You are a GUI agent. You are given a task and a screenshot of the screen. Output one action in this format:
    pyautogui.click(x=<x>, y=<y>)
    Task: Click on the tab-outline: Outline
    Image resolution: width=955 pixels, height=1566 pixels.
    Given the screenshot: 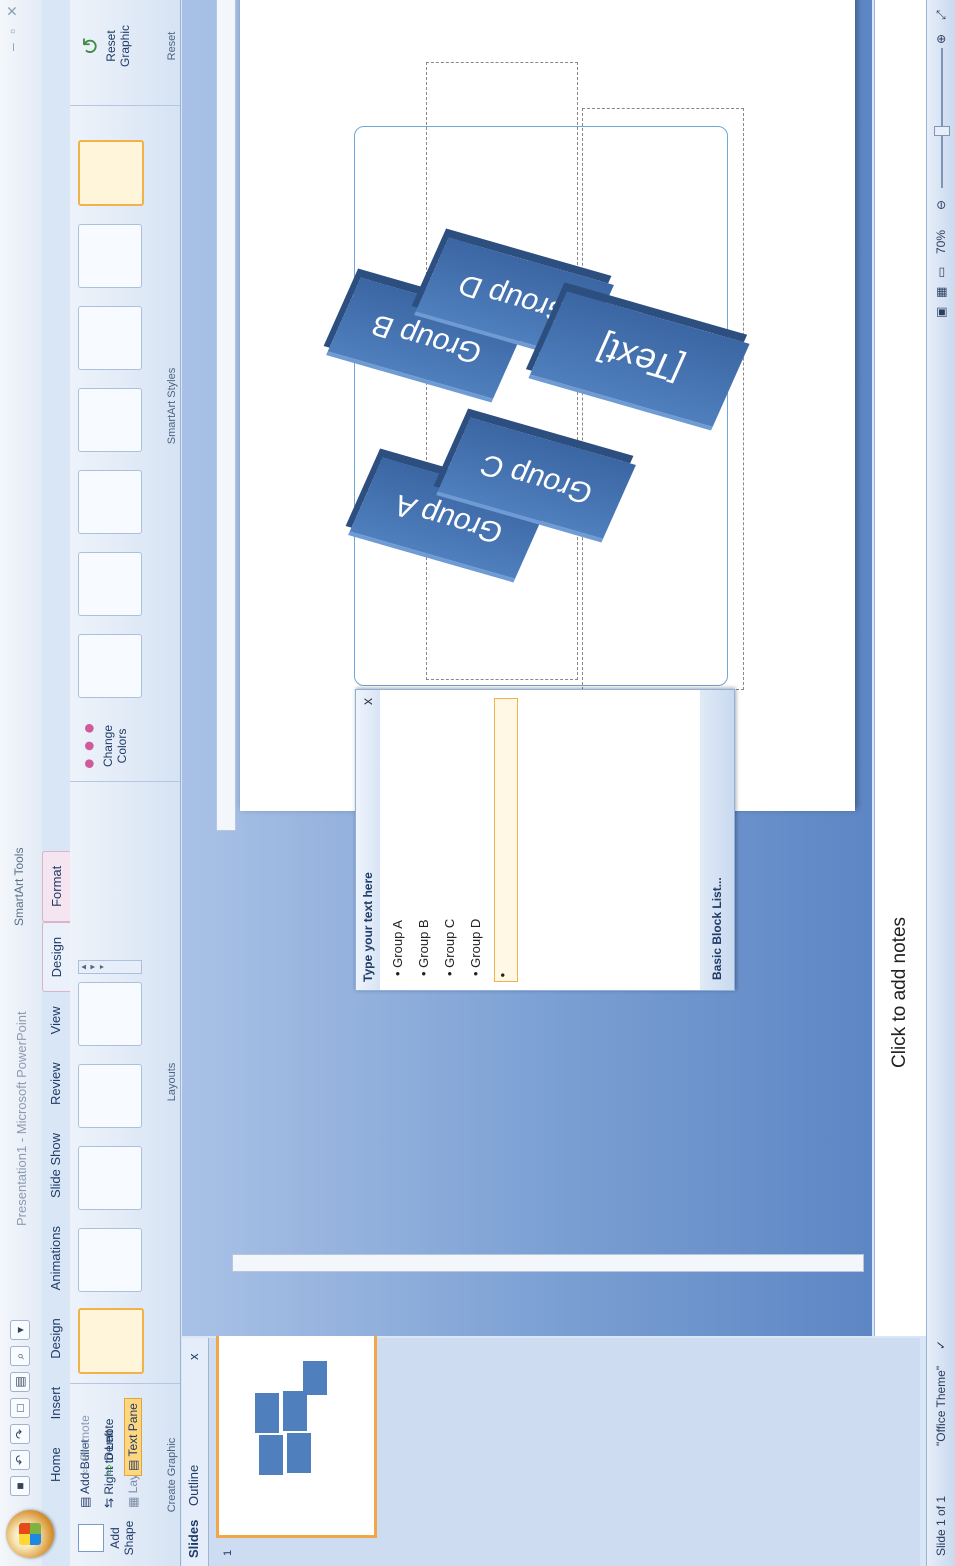 What is the action you would take?
    pyautogui.click(x=193, y=1485)
    